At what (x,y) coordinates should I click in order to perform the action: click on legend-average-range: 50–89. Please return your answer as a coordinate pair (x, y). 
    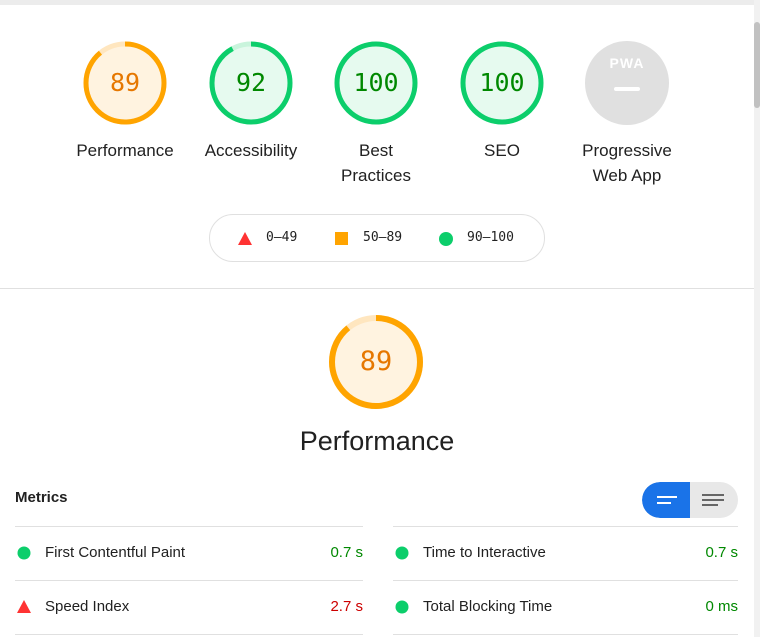
    Looking at the image, I should click on (383, 237).